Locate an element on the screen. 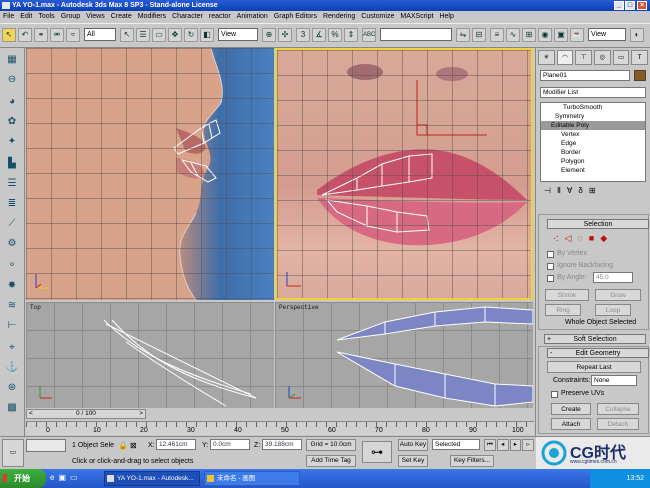 The image size is (650, 488). remove-modifier-icon: δ is located at coordinates (580, 192).